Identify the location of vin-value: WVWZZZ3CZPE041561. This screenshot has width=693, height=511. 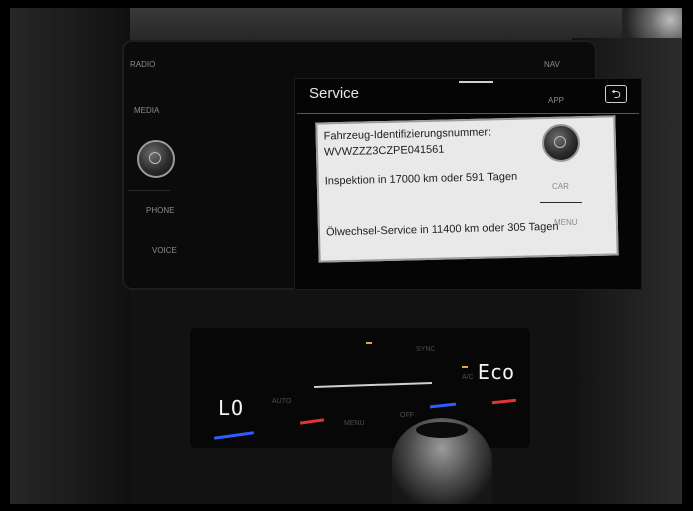
(384, 151).